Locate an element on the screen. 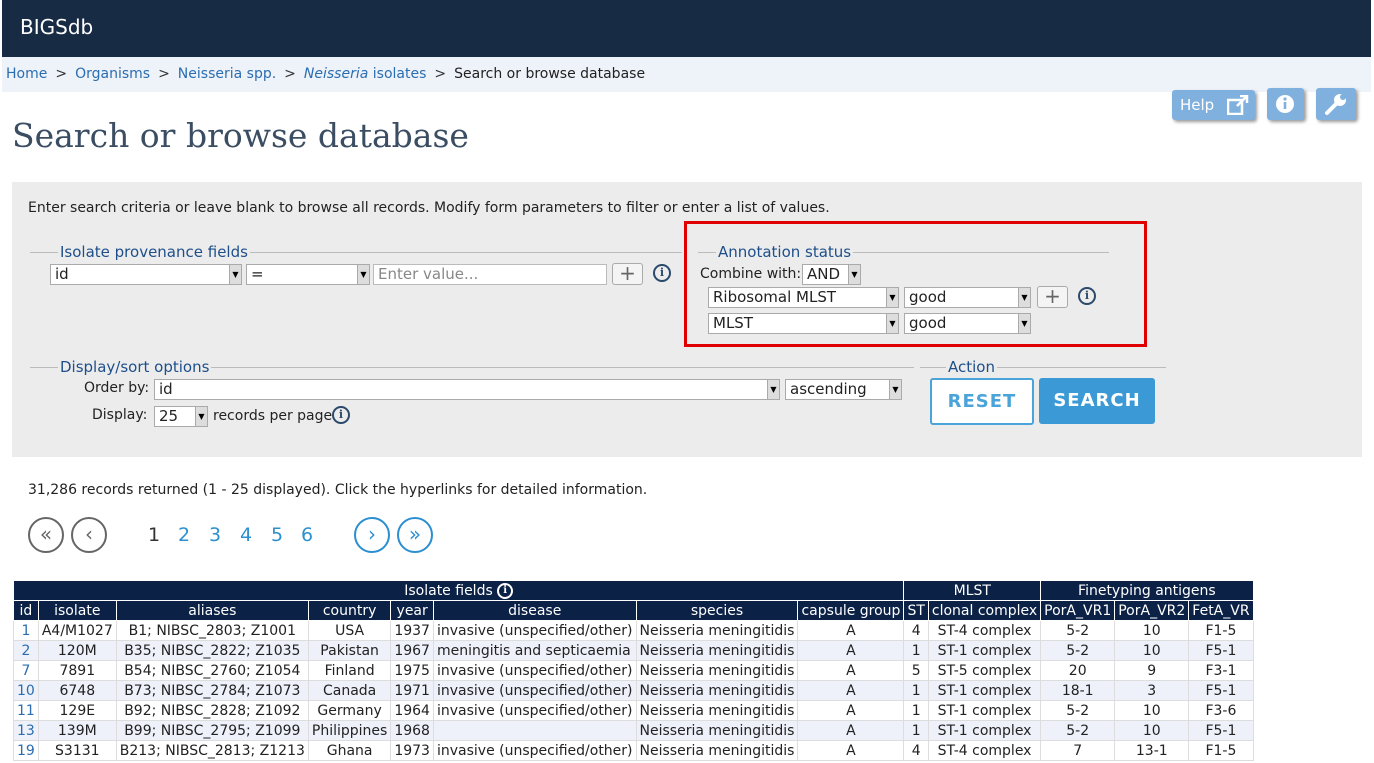 The height and width of the screenshot is (763, 1374). table-cell: 13 is located at coordinates (26, 730).